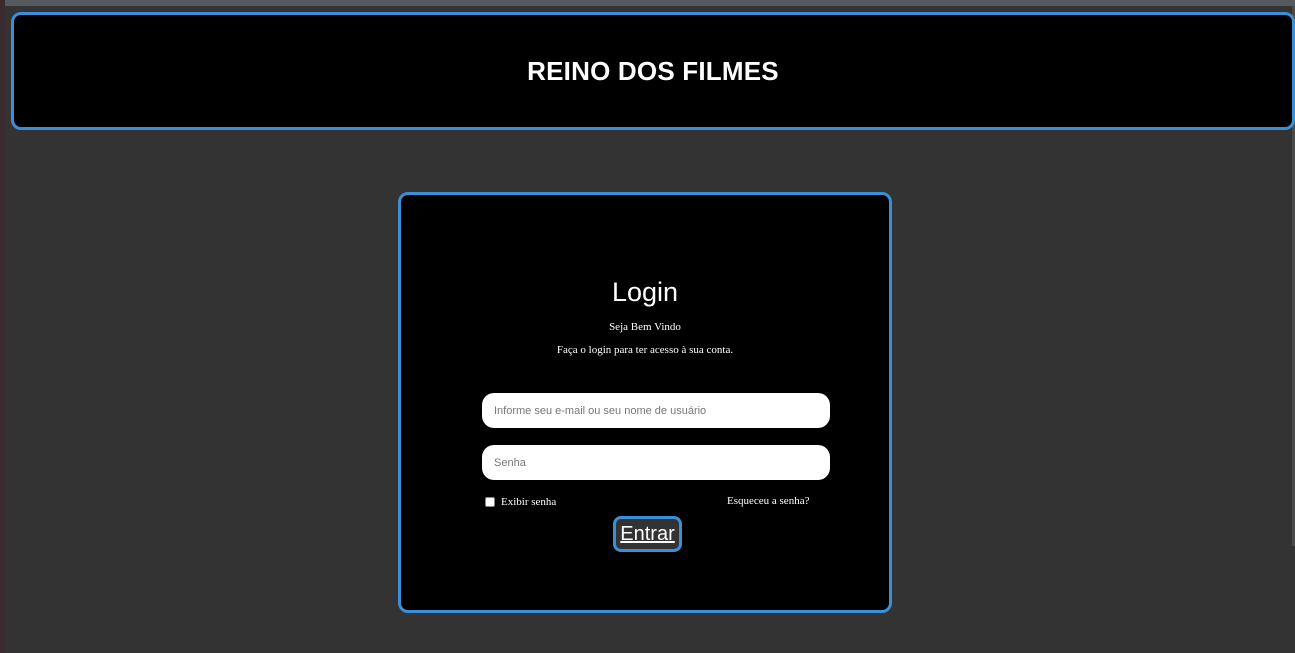  Describe the element at coordinates (768, 501) in the screenshot. I see `forgot-password-link: Esqueceu a senha?` at that location.